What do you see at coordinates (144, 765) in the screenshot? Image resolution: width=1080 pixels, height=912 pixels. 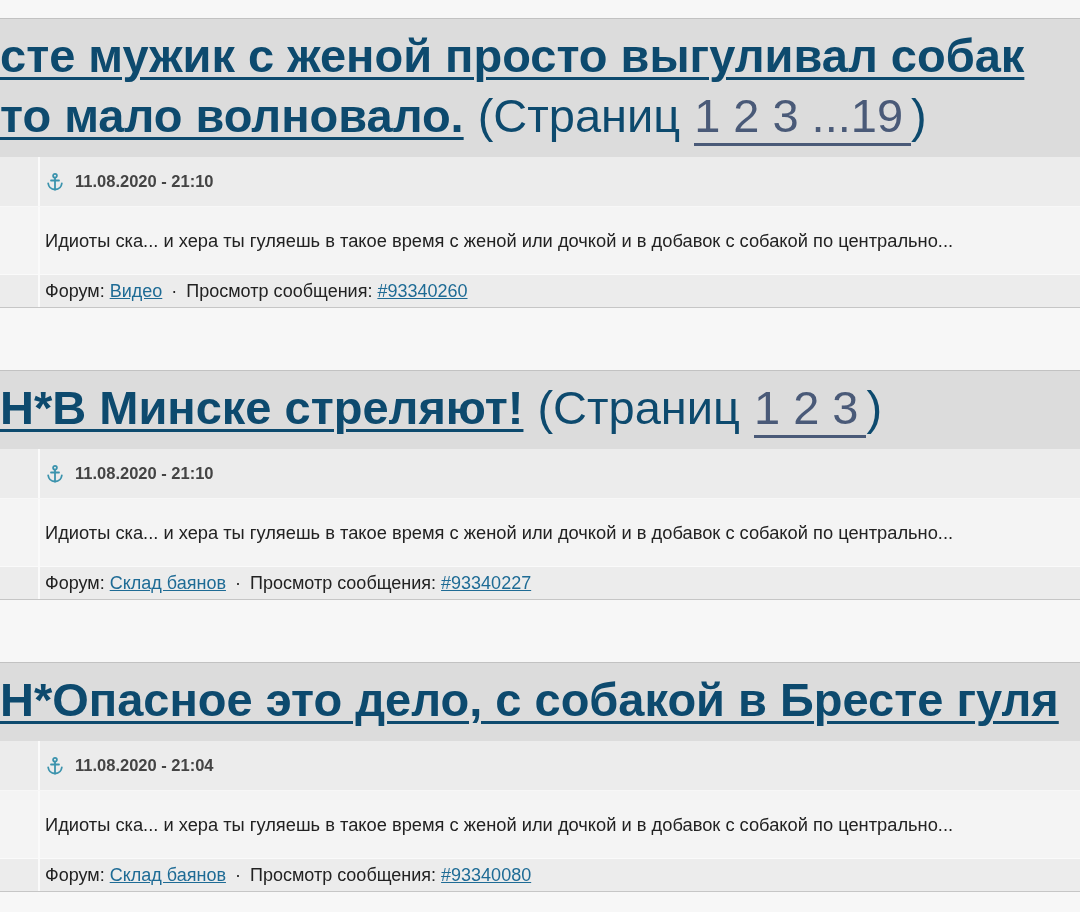 I see `post-date: 11.08.2020 - 21:04` at bounding box center [144, 765].